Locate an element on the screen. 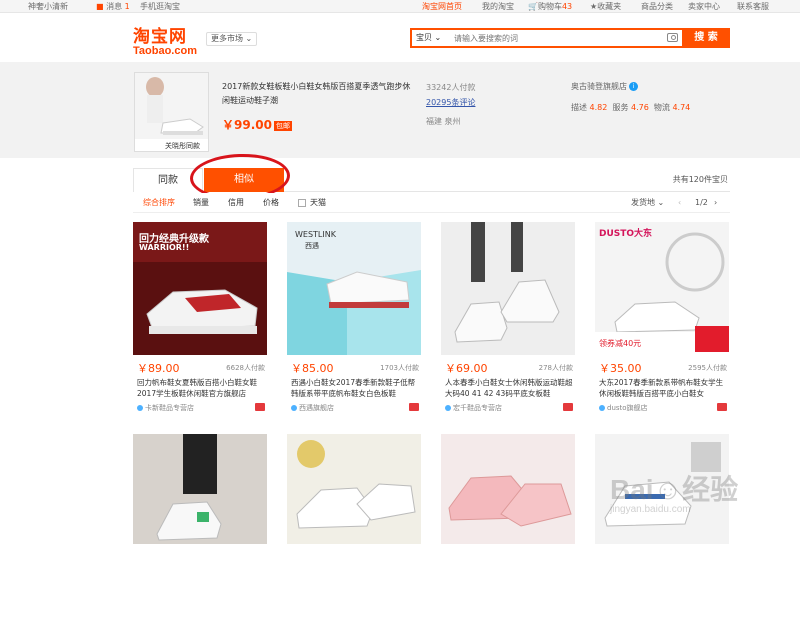  product-price-value: ￥99.00 is located at coordinates (247, 125).